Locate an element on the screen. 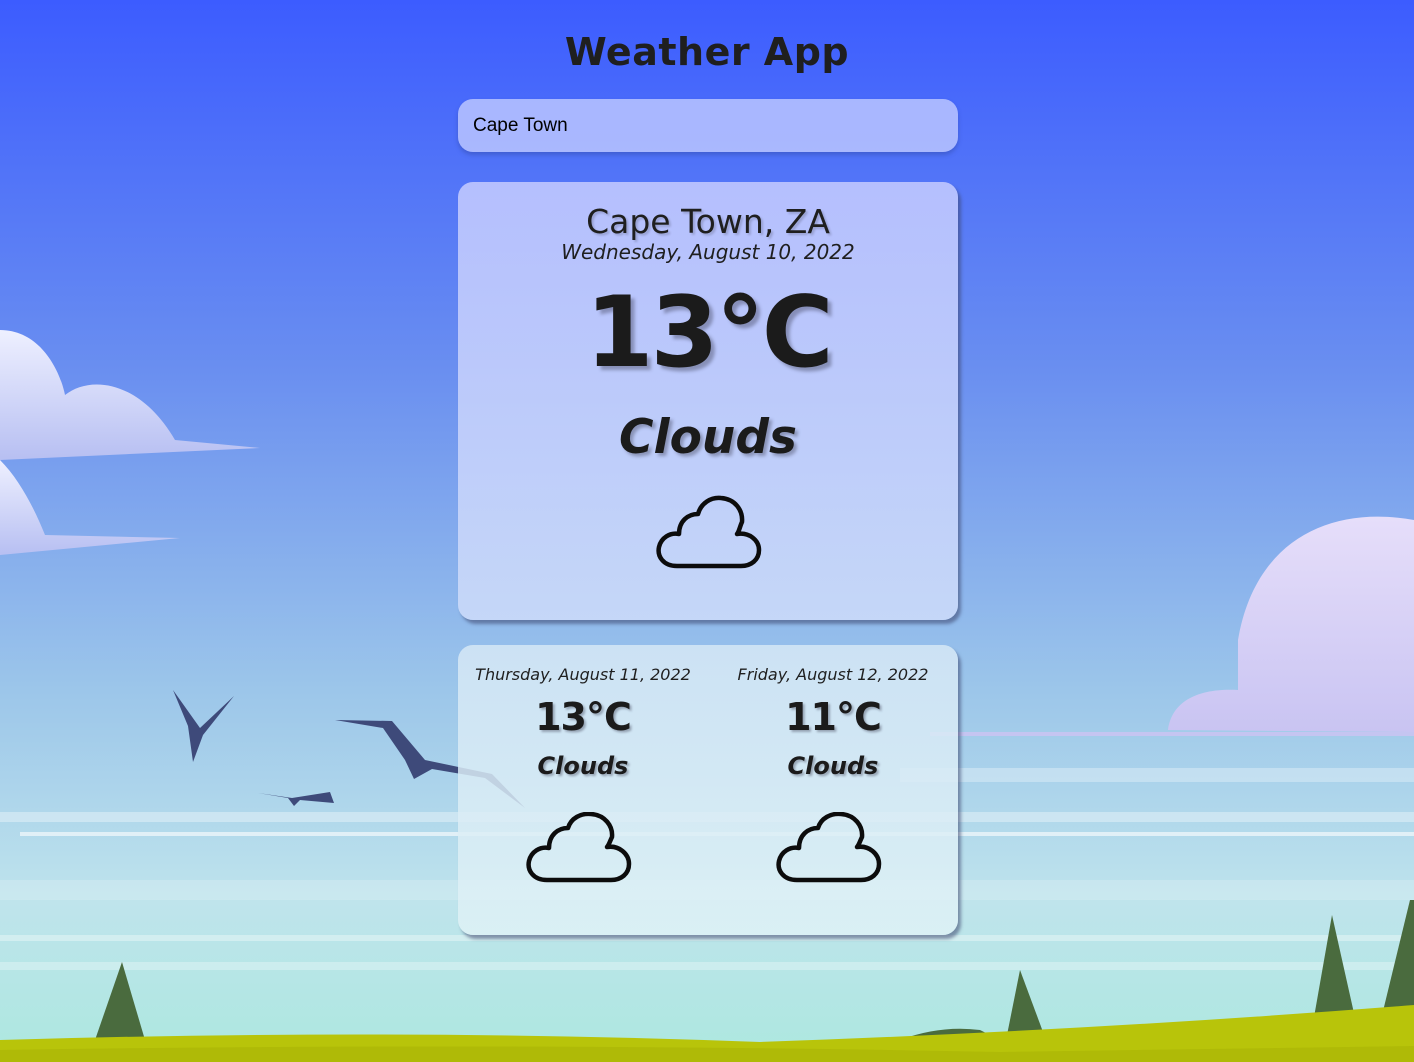  forecast-day: Thursday, August 11, 2022 13°C Clouds is located at coordinates (583, 790).